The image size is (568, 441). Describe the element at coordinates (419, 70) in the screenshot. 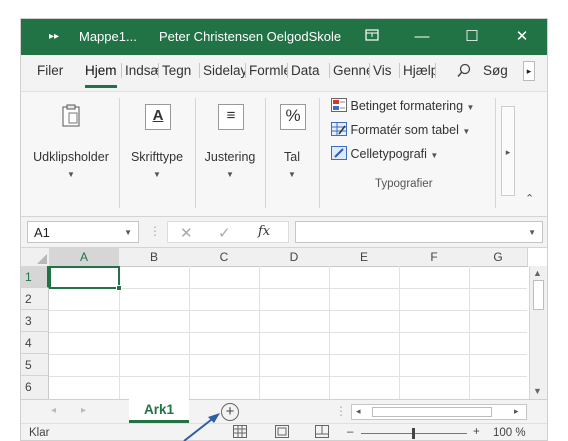

I see `tab-hjaelp: Hjælp` at that location.